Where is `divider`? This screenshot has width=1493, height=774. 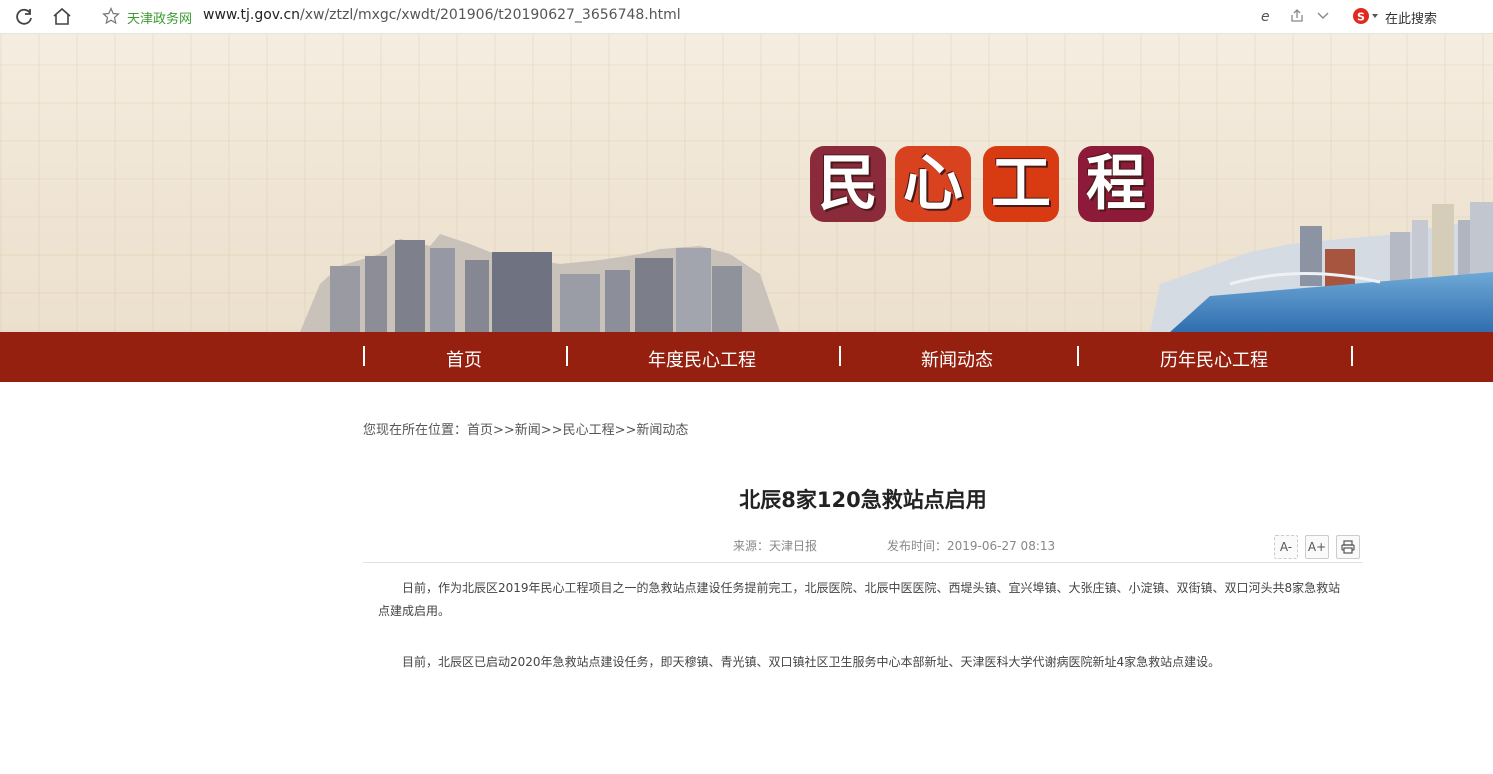 divider is located at coordinates (863, 562).